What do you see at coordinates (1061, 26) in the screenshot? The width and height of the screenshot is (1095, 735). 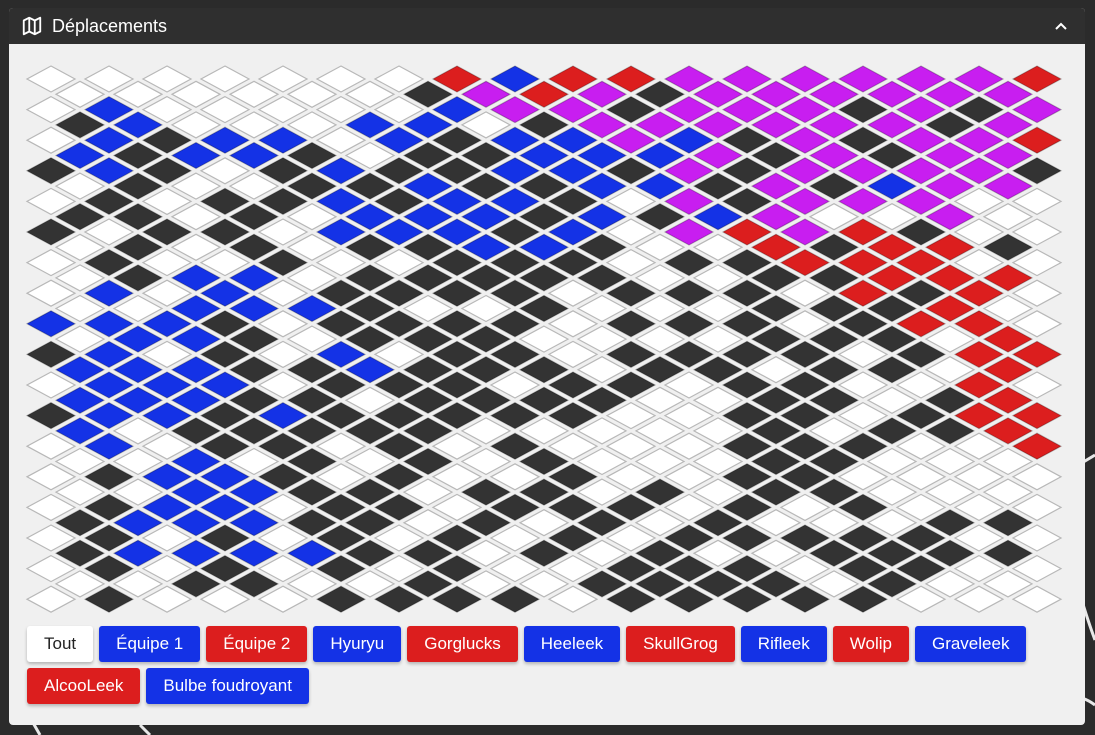 I see `chevron-up-icon` at bounding box center [1061, 26].